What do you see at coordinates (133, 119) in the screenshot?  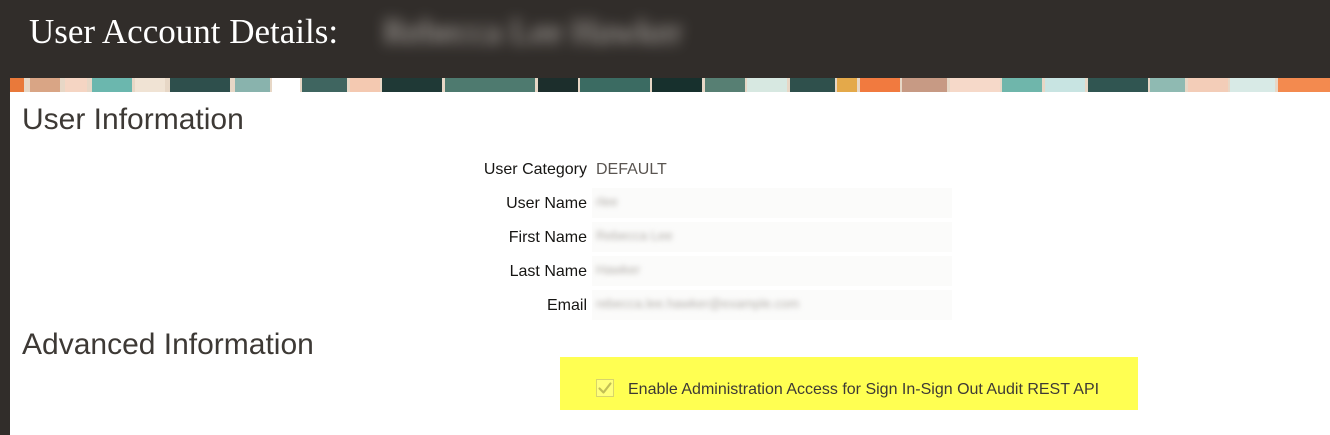 I see `user-information-heading: User Information` at bounding box center [133, 119].